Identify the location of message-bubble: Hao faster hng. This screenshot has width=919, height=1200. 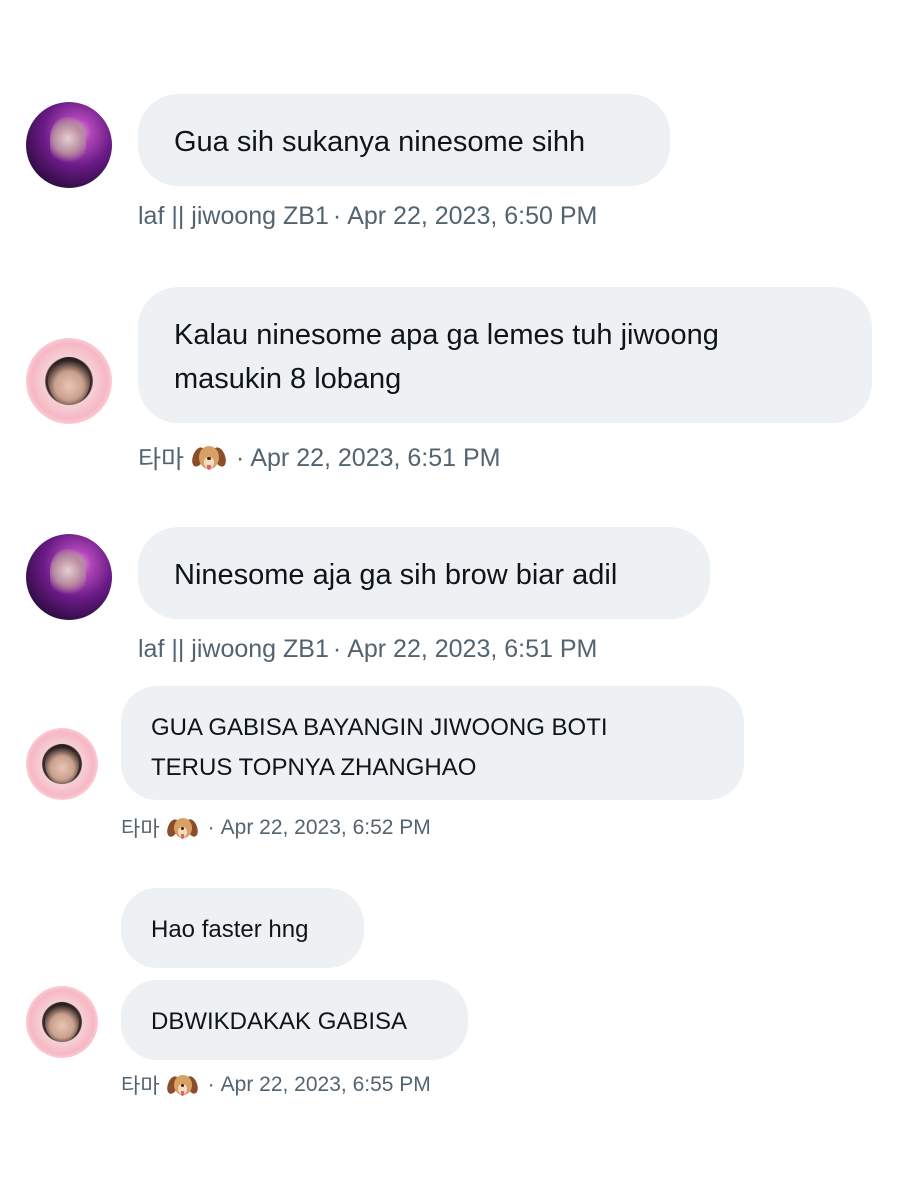
(242, 928).